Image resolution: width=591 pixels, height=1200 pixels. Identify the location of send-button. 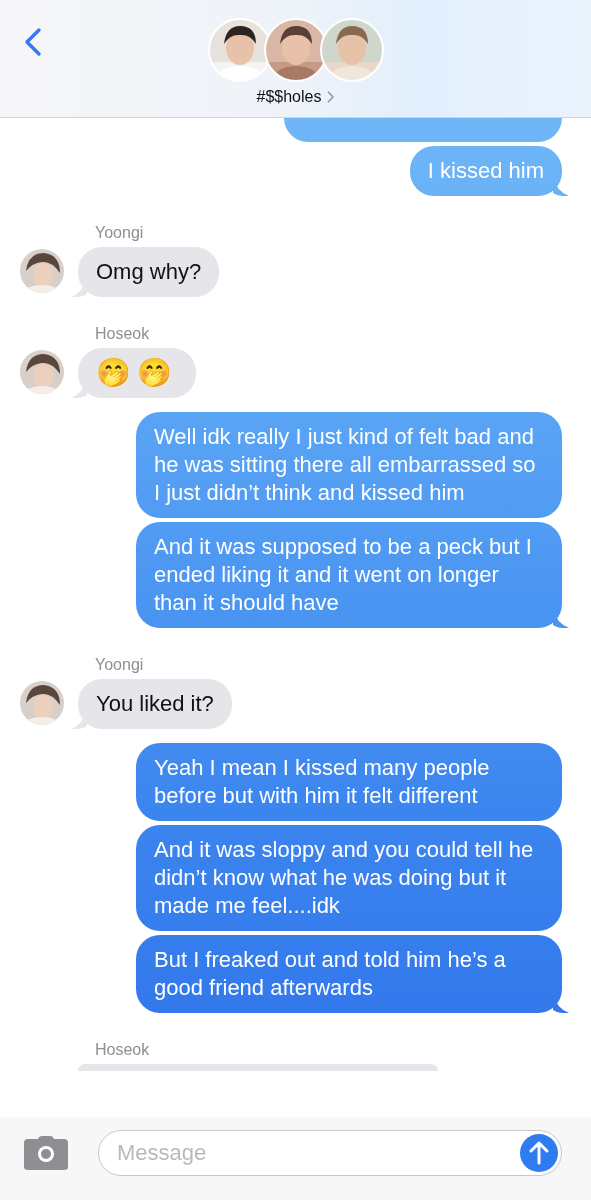
(539, 1152).